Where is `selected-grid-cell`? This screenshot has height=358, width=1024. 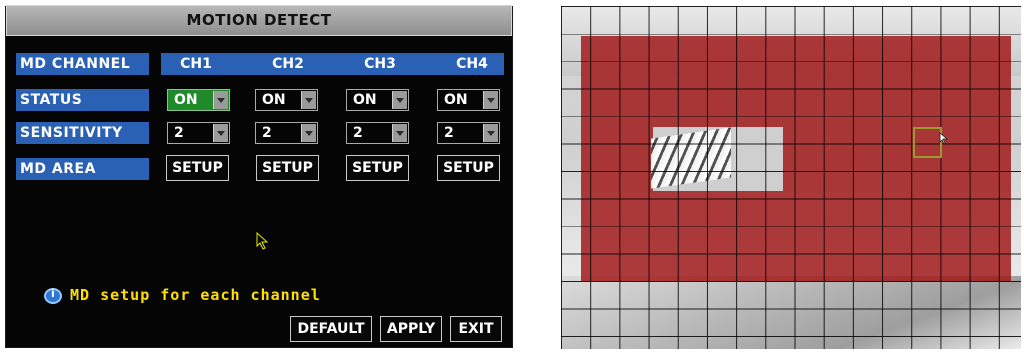 selected-grid-cell is located at coordinates (927, 142).